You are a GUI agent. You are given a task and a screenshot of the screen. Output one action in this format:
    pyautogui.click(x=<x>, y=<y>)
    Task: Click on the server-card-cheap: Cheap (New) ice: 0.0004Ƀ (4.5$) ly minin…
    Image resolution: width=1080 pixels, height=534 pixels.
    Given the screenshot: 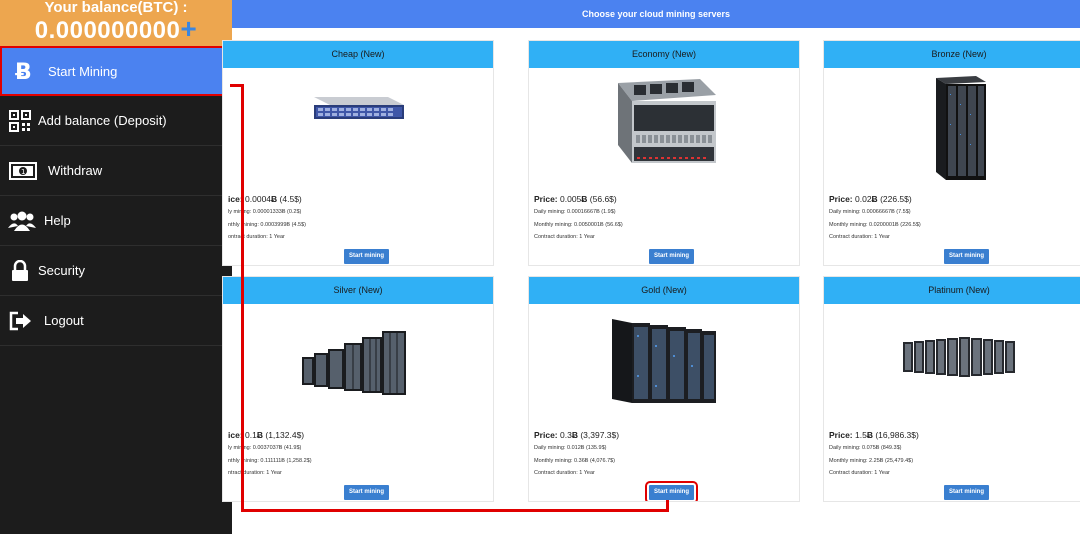 What is the action you would take?
    pyautogui.click(x=358, y=153)
    